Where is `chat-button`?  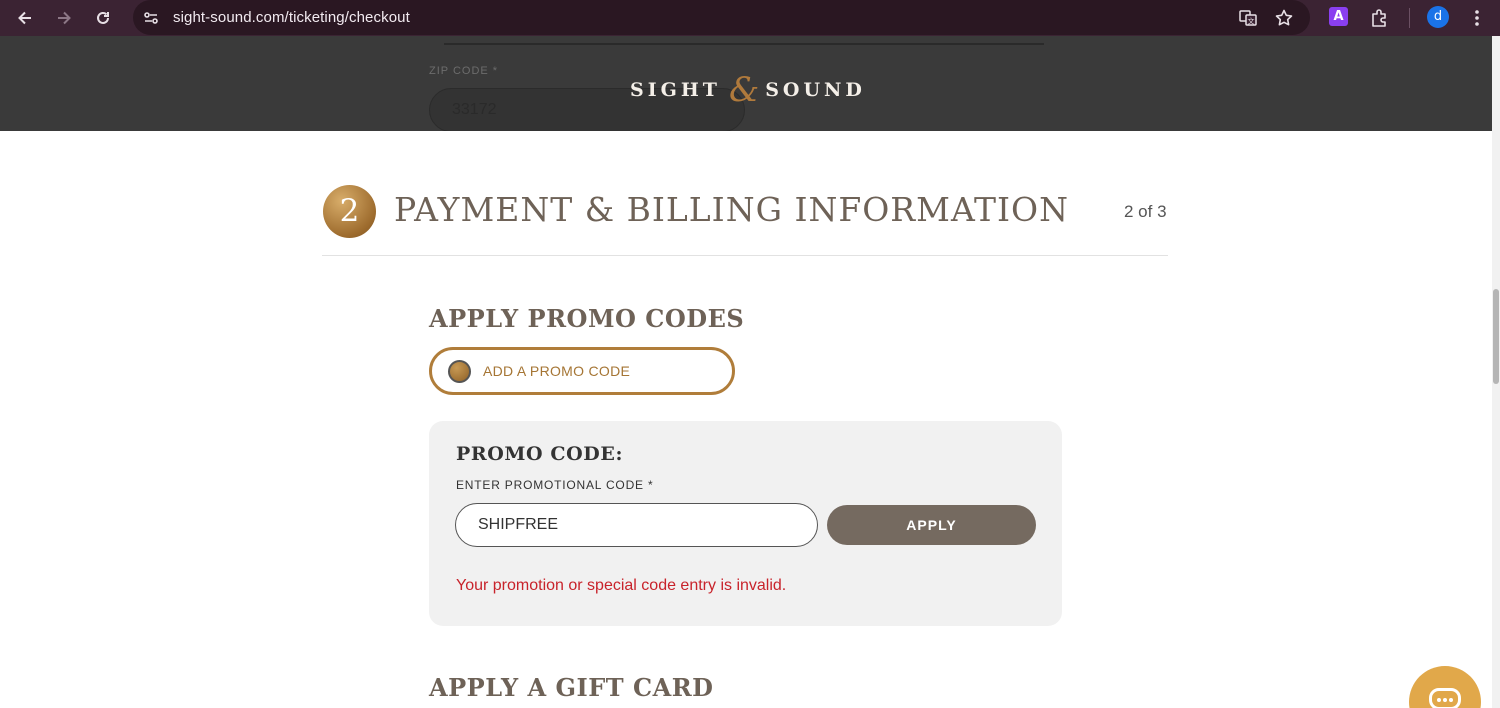
chat-button is located at coordinates (1445, 687).